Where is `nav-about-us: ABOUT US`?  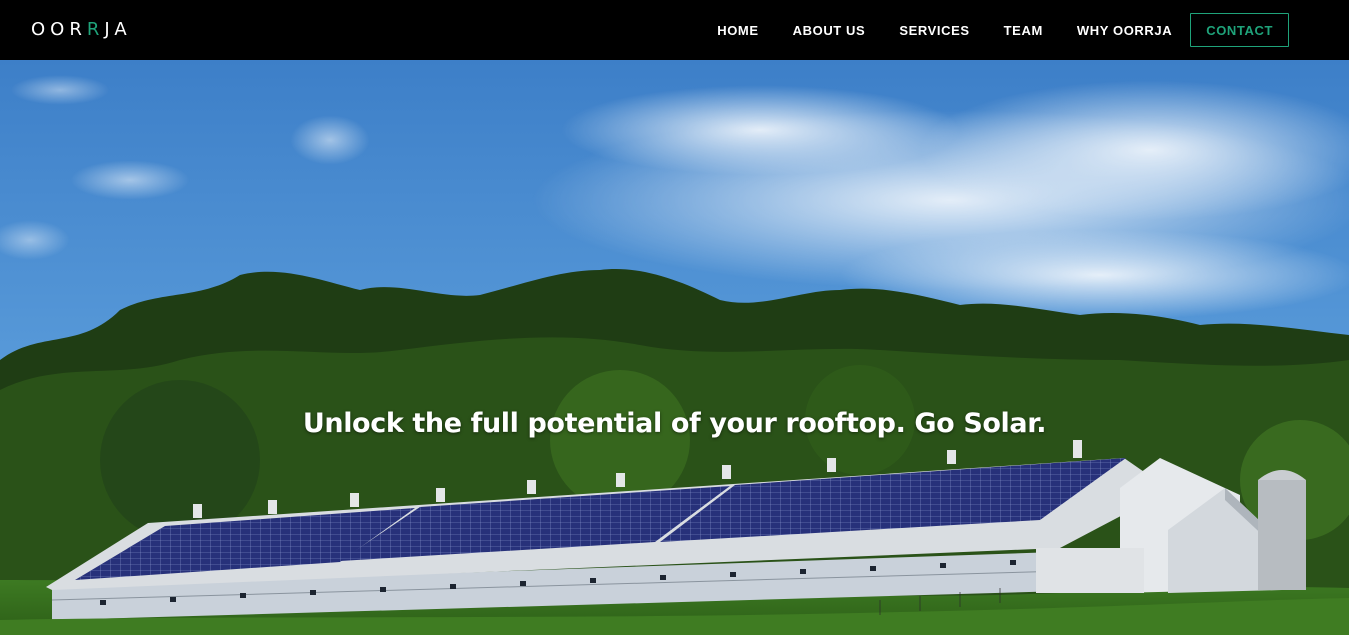 nav-about-us: ABOUT US is located at coordinates (829, 30).